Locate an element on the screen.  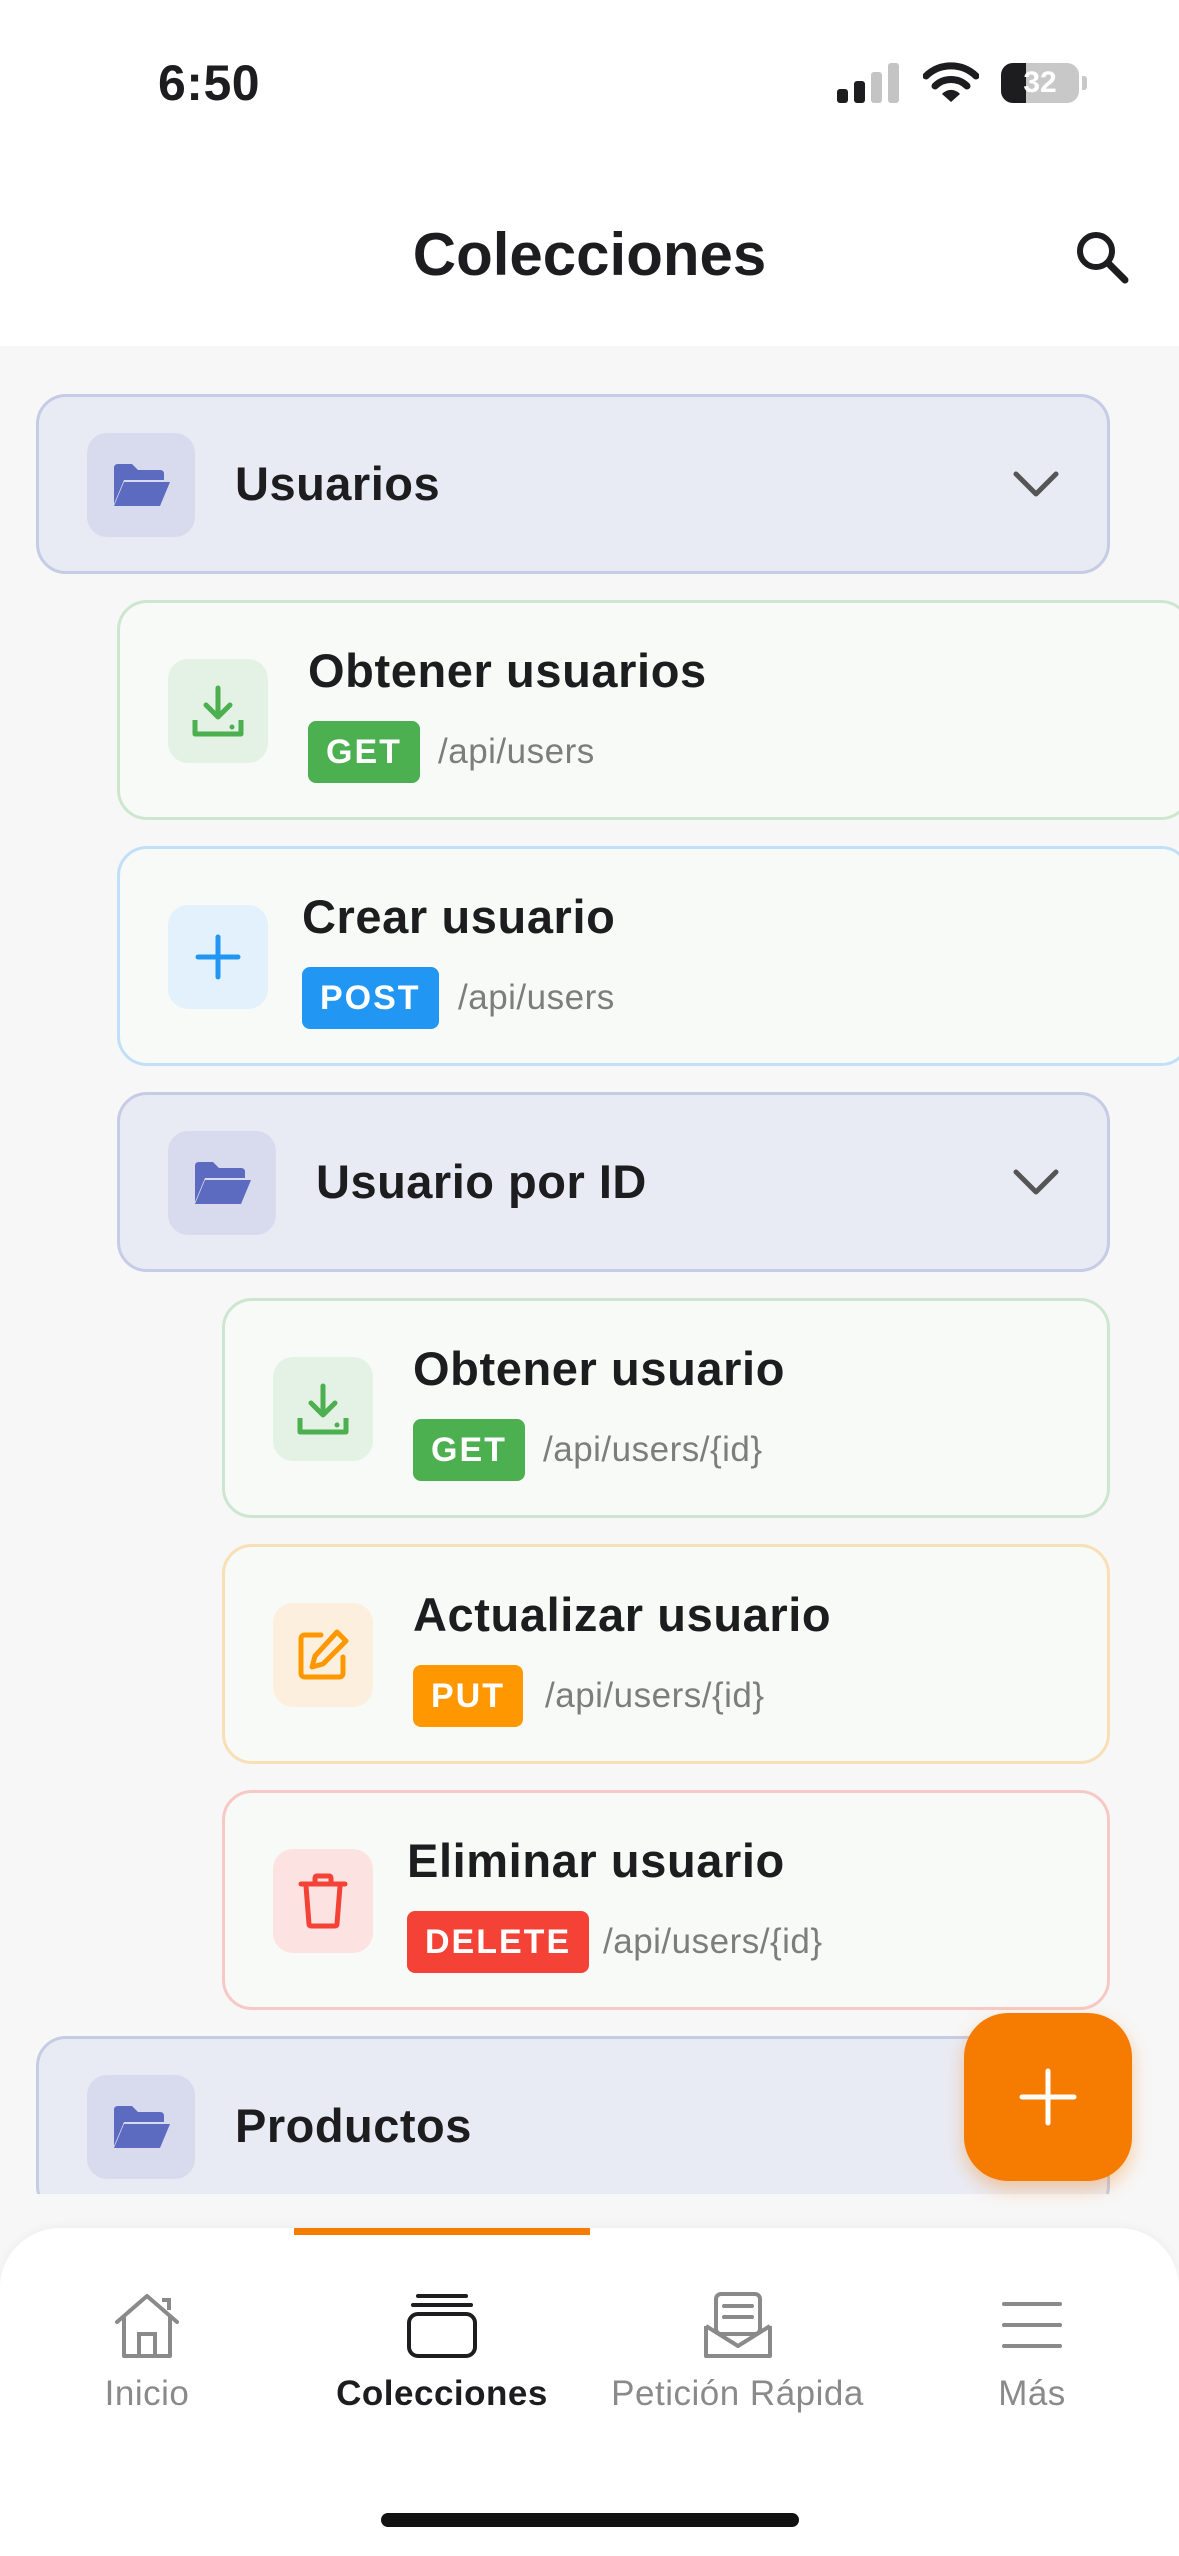
battery-icon: 32 is located at coordinates (1044, 83).